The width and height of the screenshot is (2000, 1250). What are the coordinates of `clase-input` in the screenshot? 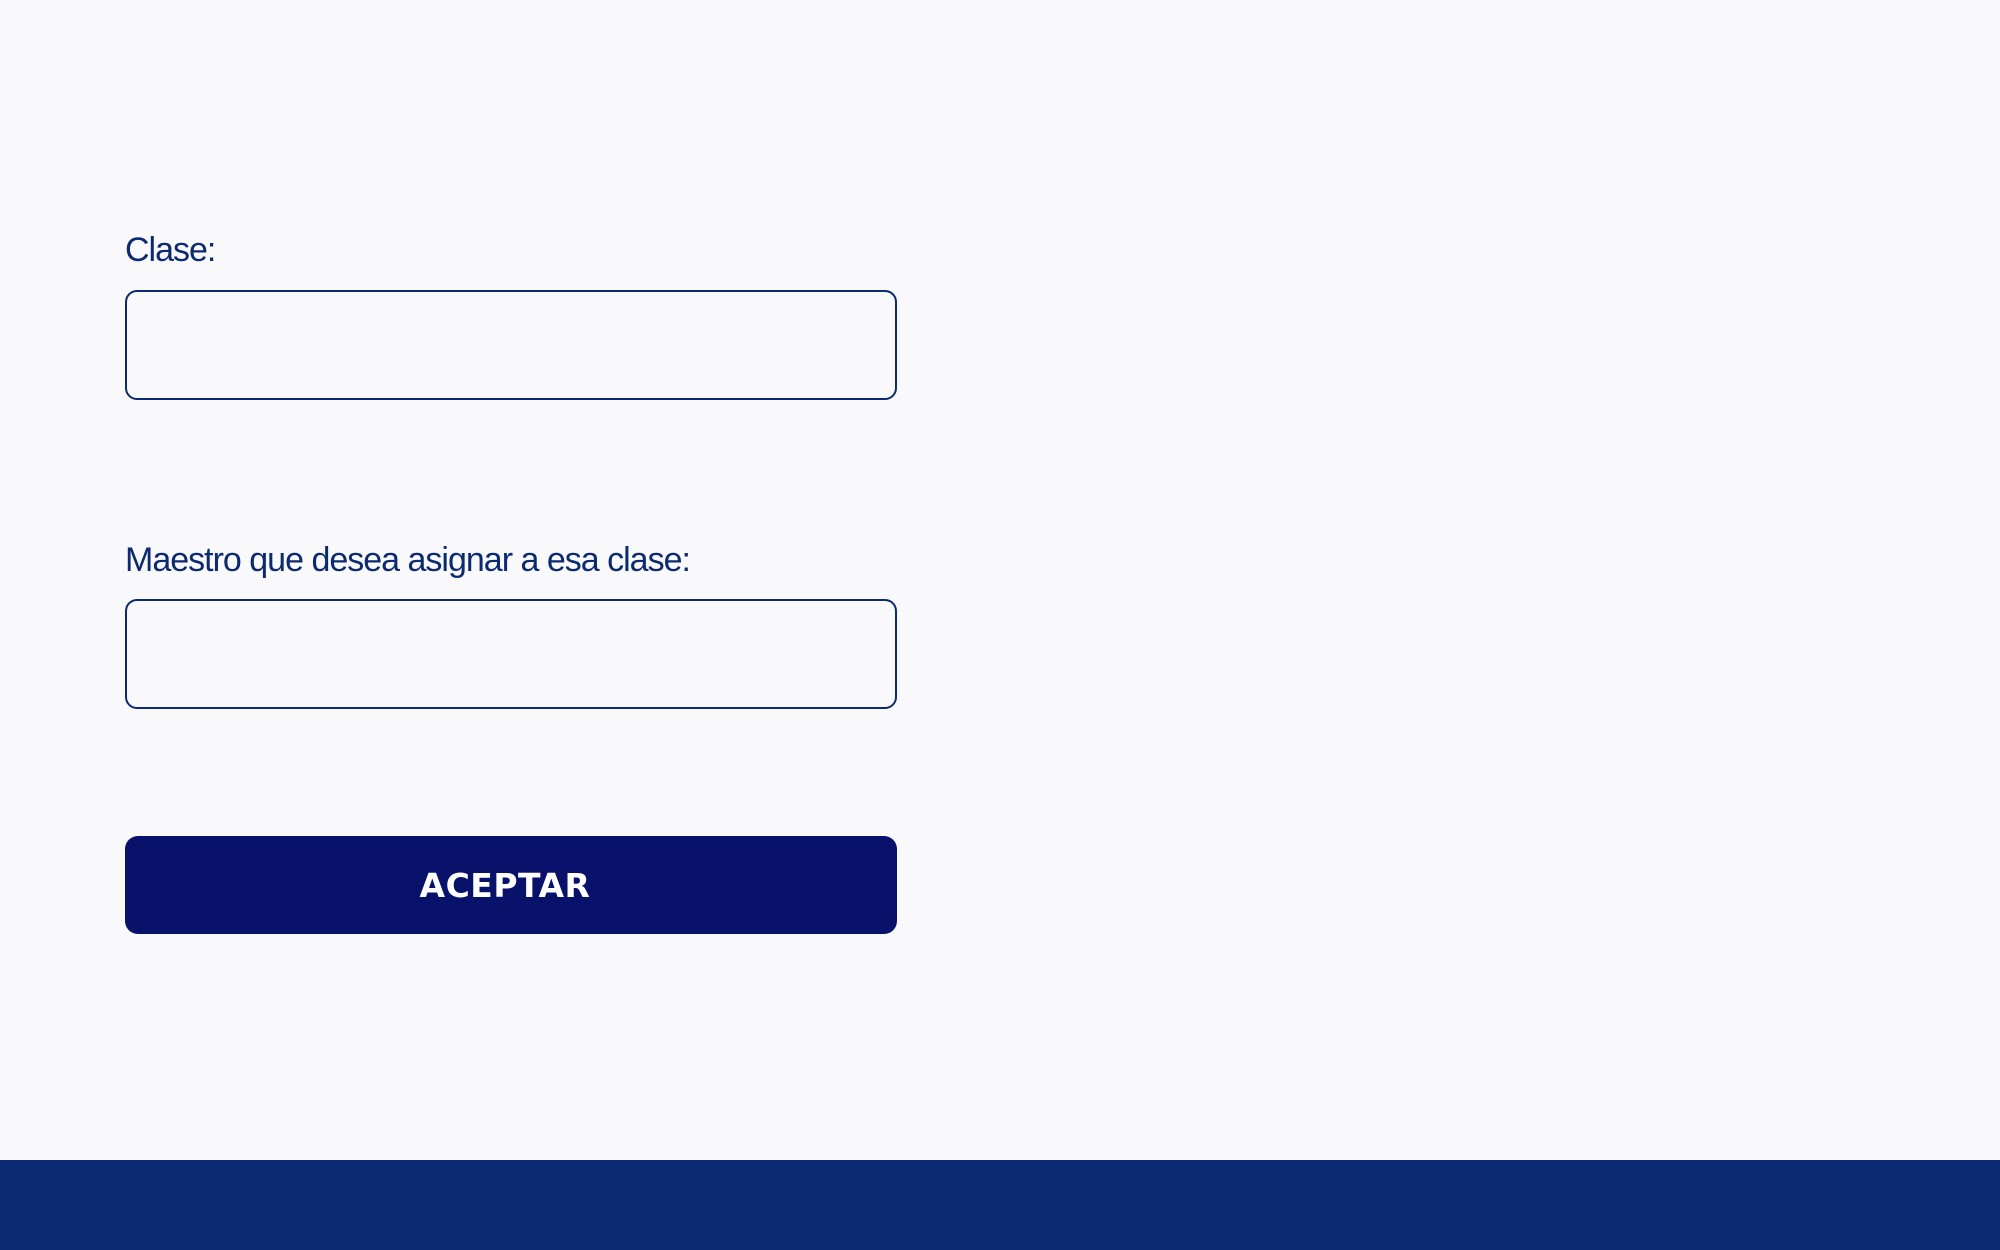 It's located at (511, 345).